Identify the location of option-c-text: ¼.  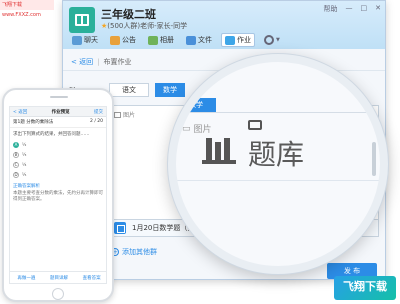
(24, 165).